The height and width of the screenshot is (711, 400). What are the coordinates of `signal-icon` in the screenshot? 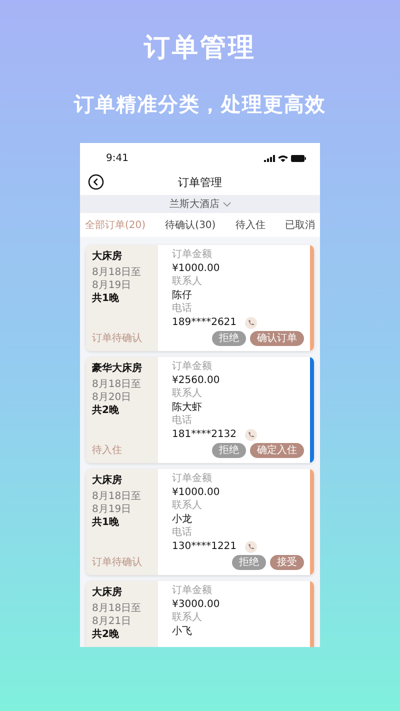 It's located at (269, 158).